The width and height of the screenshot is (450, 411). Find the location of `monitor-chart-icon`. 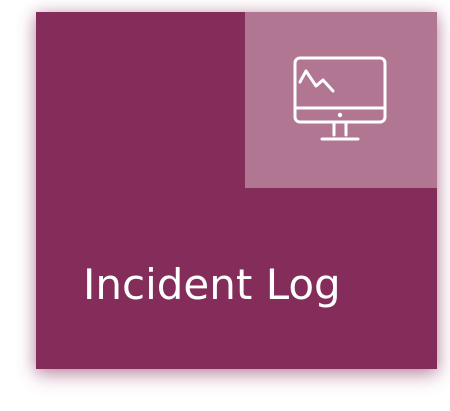

monitor-chart-icon is located at coordinates (340, 98).